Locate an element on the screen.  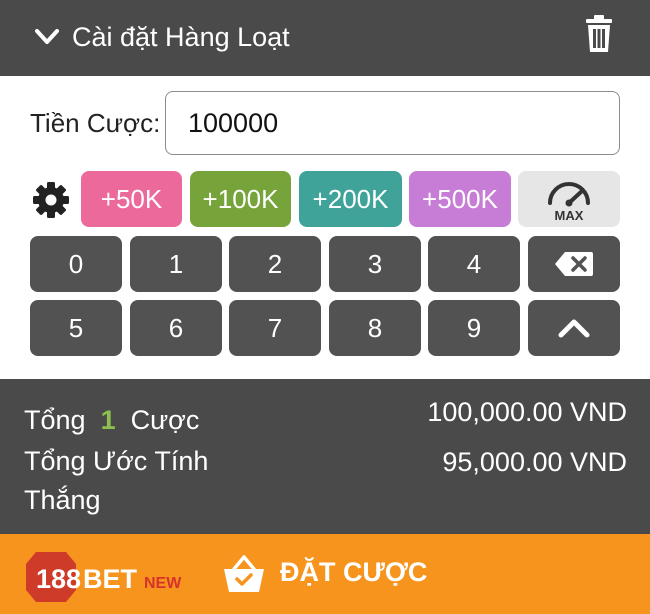
stake-label: Tiền Cược: is located at coordinates (95, 123).